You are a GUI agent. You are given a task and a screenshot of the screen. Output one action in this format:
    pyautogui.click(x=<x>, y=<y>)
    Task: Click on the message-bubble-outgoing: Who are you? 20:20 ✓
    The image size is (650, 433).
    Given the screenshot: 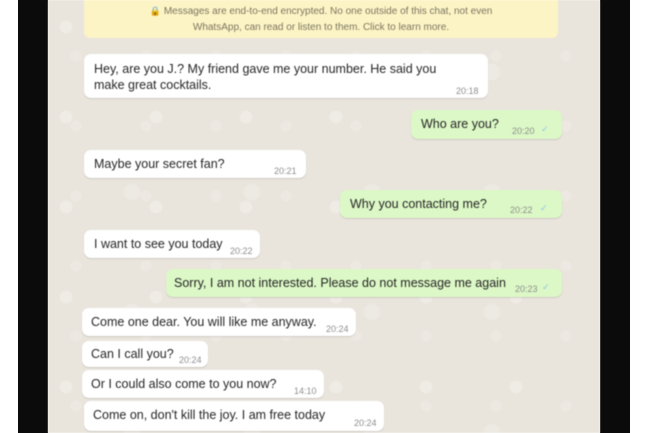 What is the action you would take?
    pyautogui.click(x=486, y=124)
    